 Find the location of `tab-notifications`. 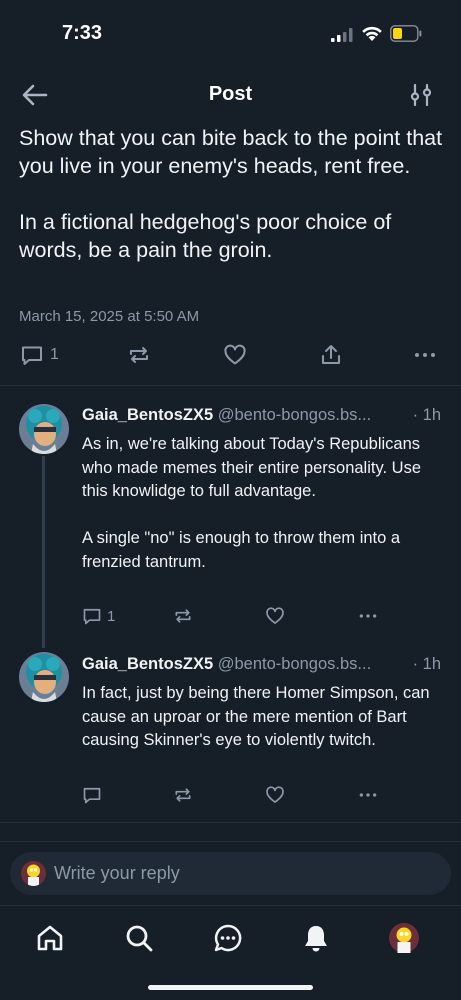

tab-notifications is located at coordinates (316, 938).